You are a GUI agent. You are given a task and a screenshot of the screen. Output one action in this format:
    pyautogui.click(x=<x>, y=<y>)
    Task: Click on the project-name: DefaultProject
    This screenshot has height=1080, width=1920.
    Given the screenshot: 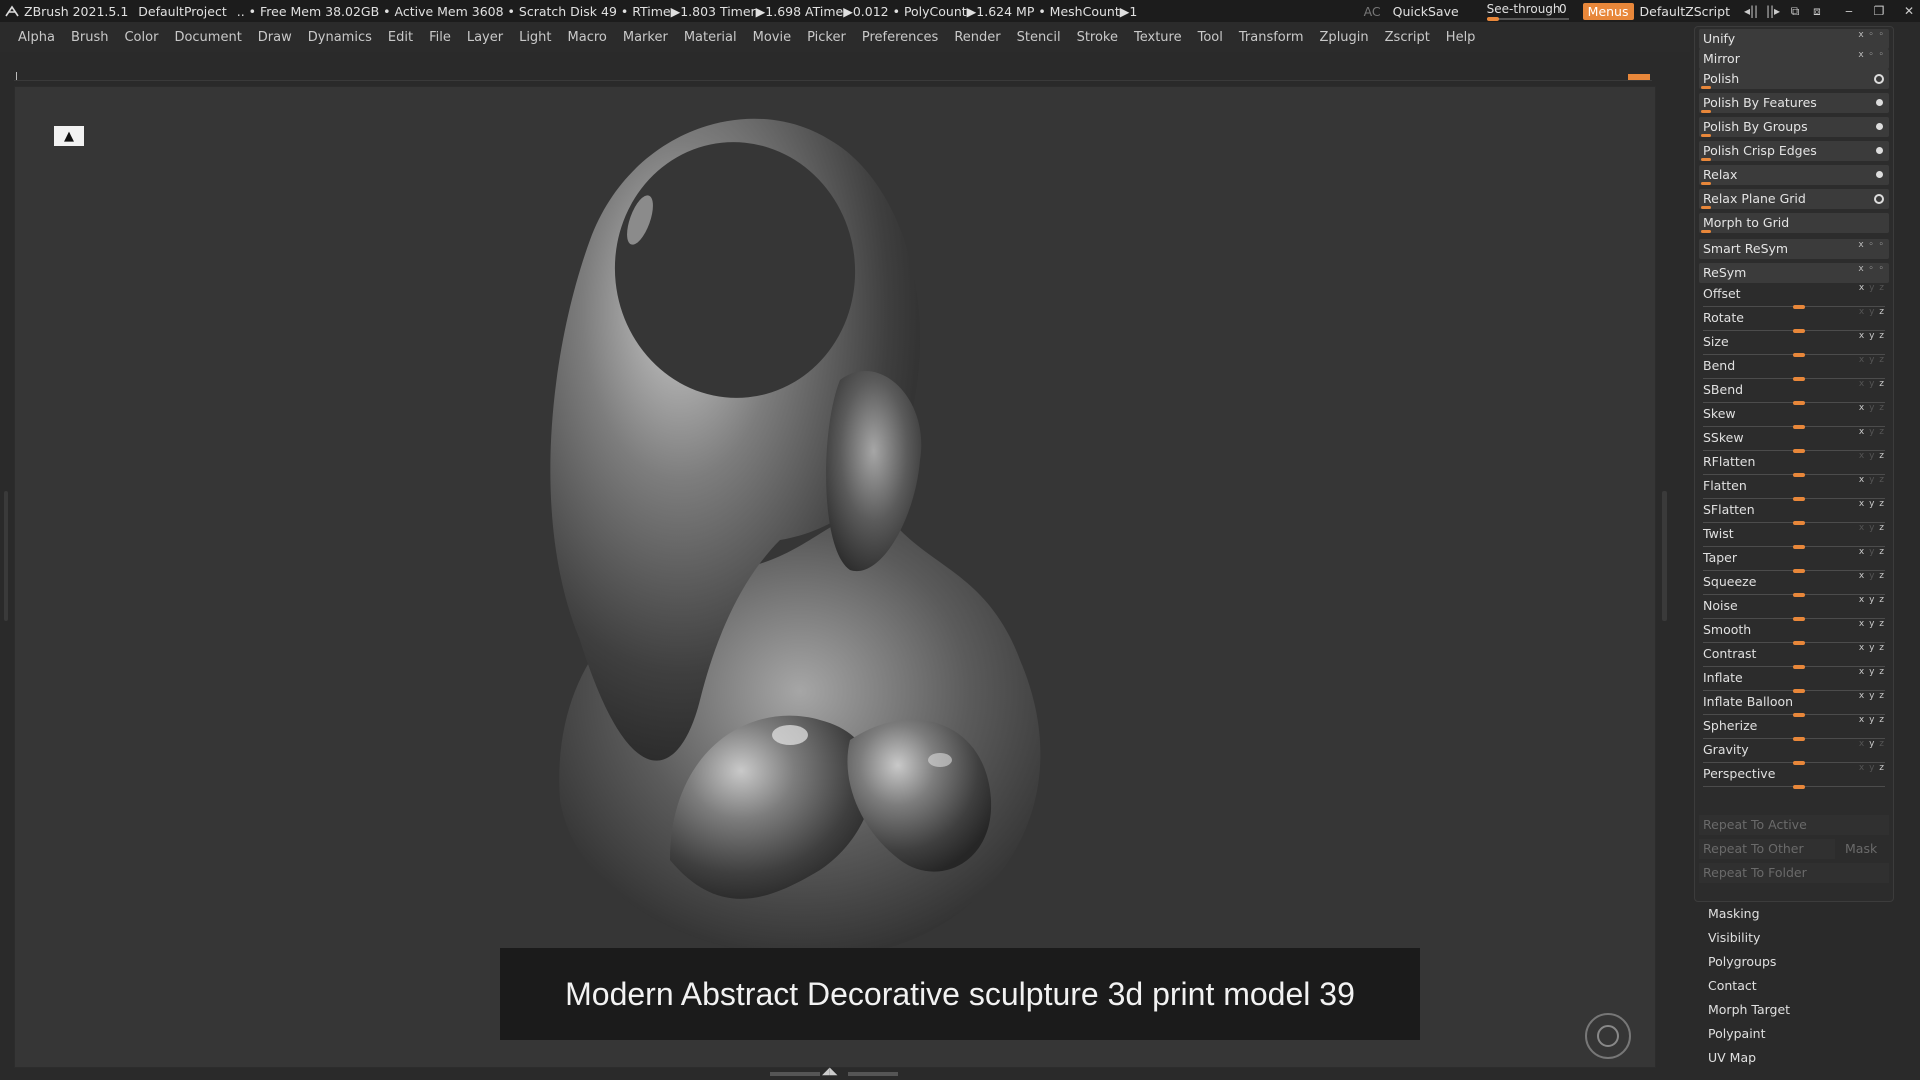 What is the action you would take?
    pyautogui.click(x=182, y=11)
    